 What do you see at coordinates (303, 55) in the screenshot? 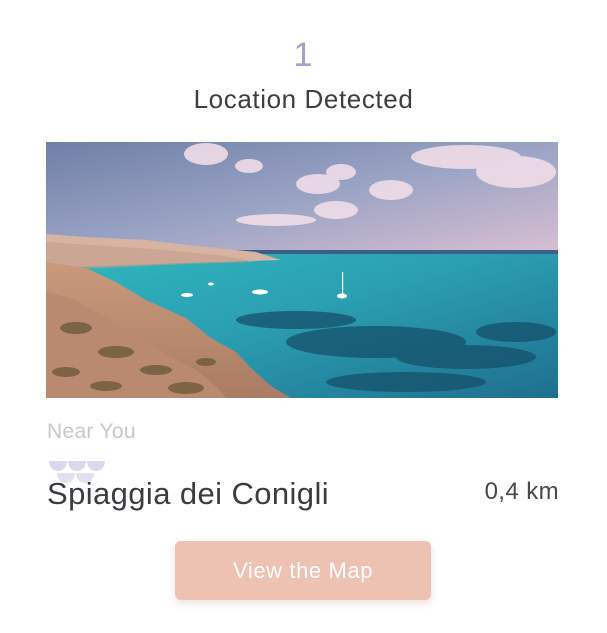
I see `location-count: 1` at bounding box center [303, 55].